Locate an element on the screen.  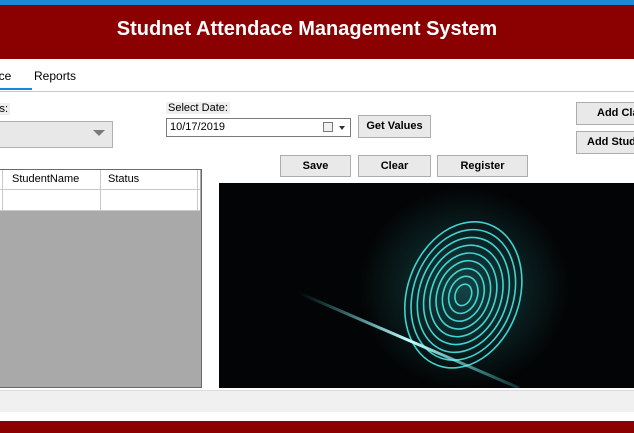
add-class-button: Add Cla is located at coordinates (605, 113).